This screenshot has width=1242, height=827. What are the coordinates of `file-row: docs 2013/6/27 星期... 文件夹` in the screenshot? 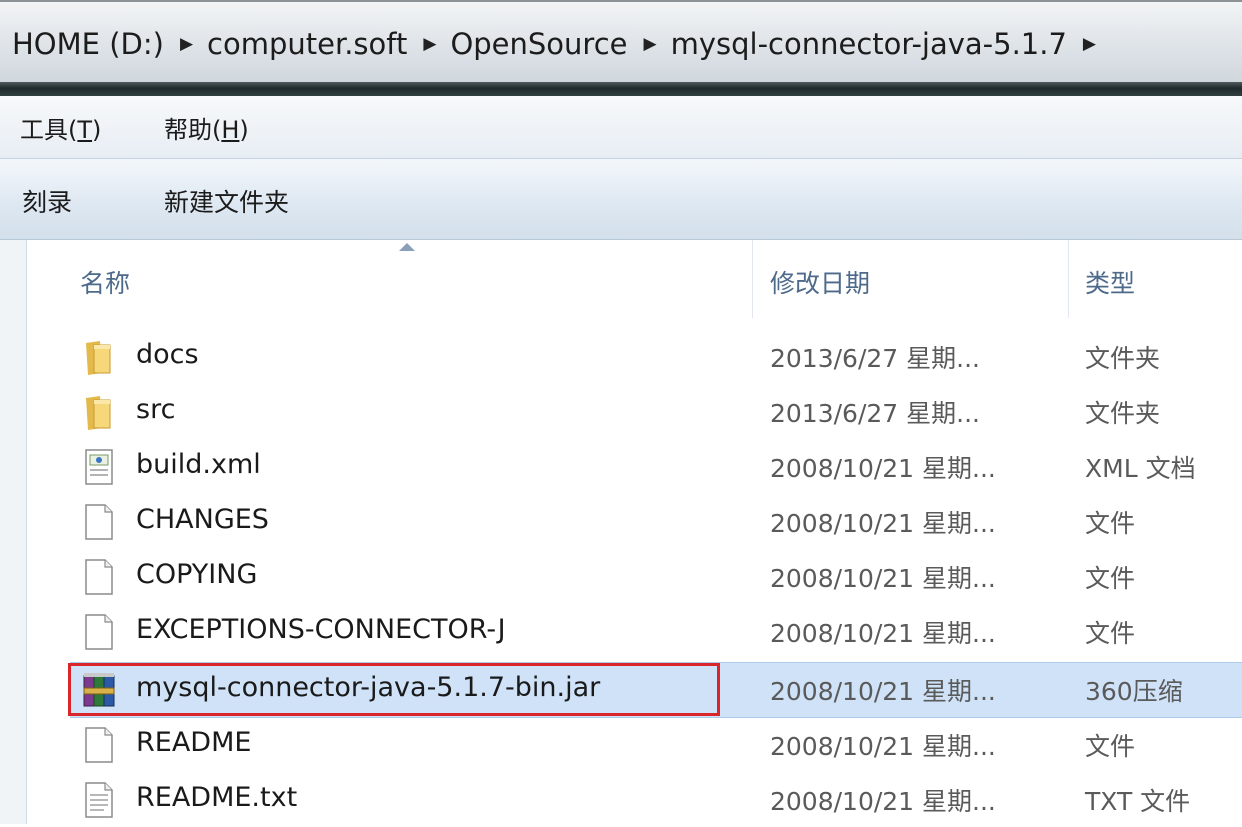 It's located at (656, 357).